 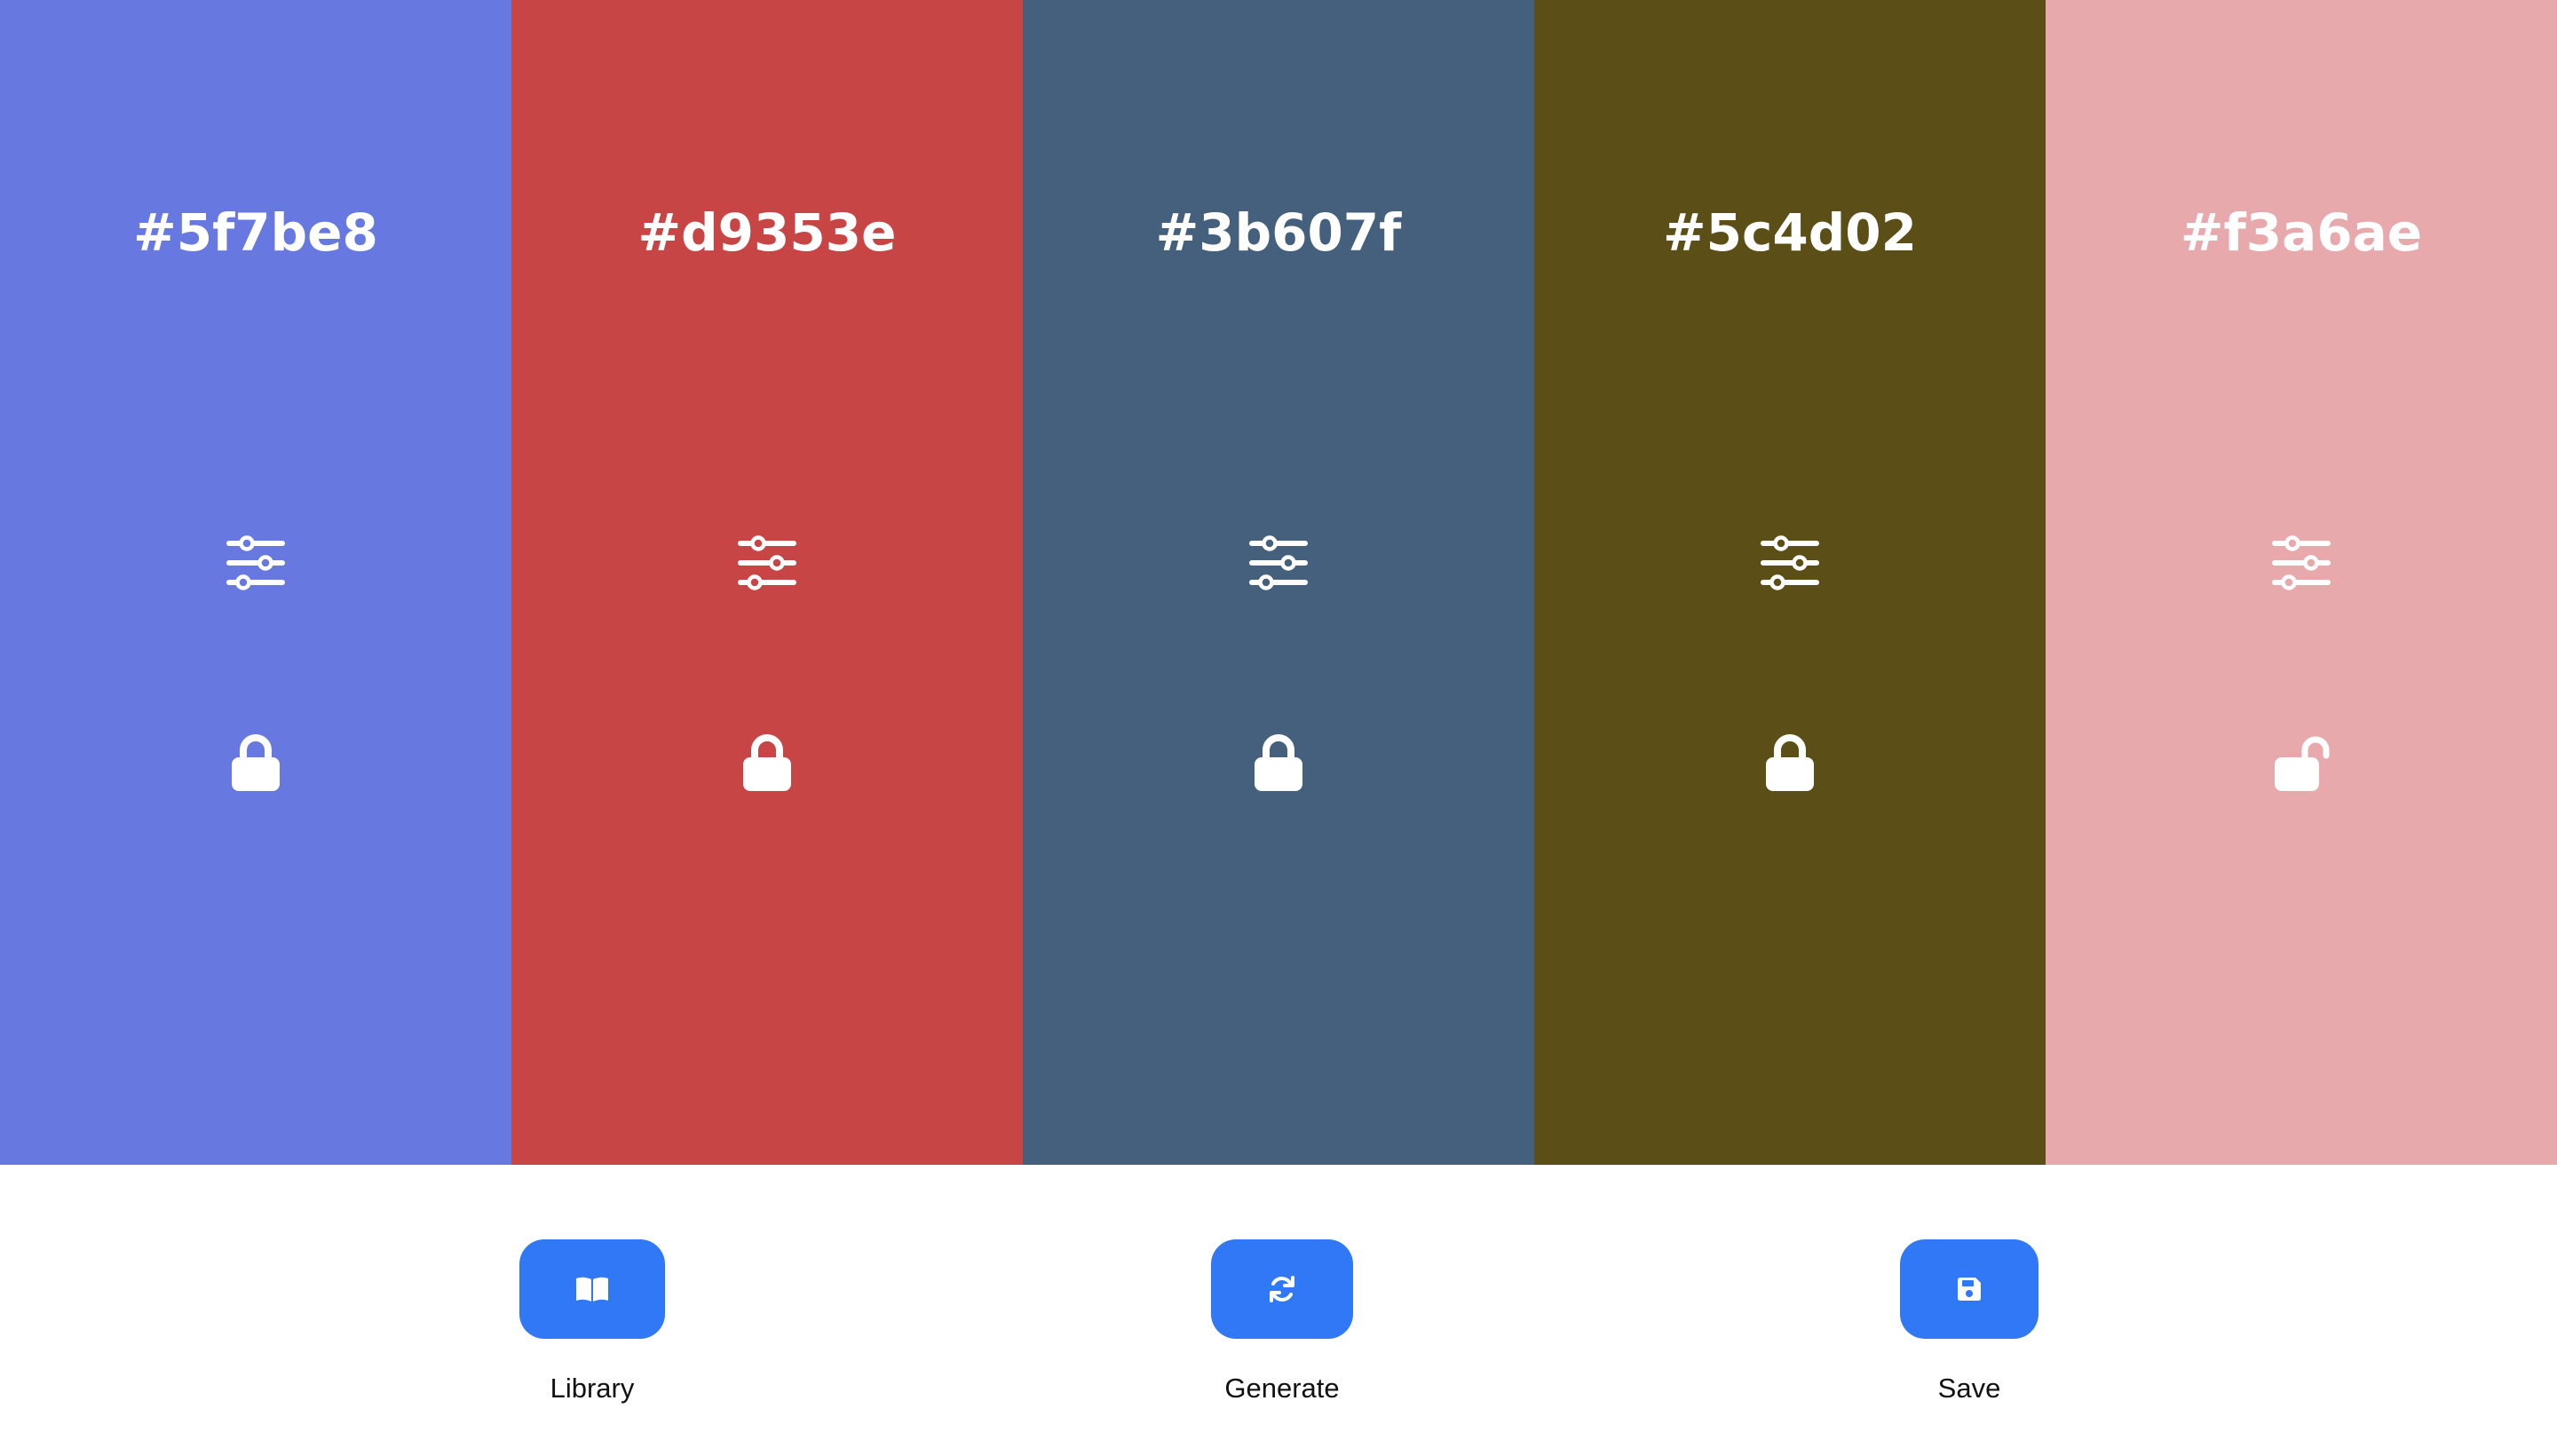 I want to click on save-button, so click(x=1969, y=1289).